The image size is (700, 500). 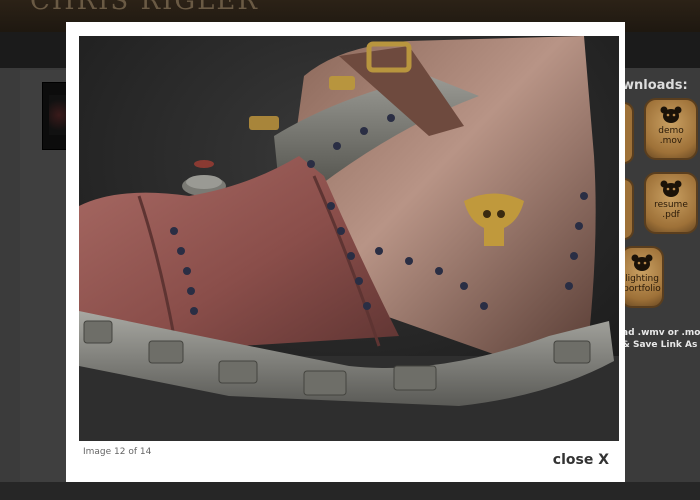 I want to click on image-counter: Image 12 of 14, so click(x=117, y=452).